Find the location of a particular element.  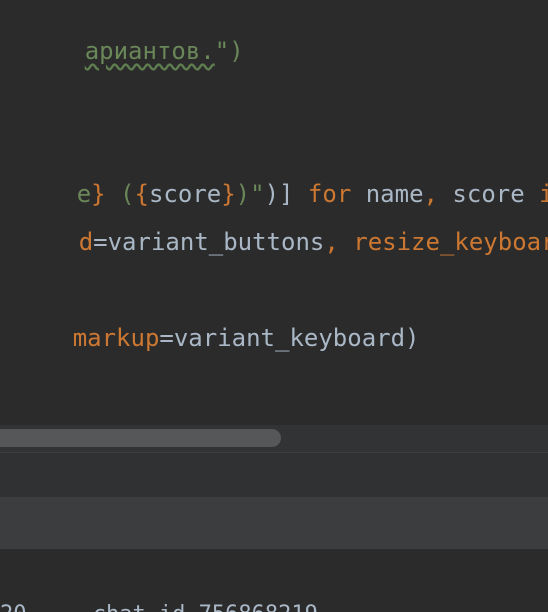

horizontal-scrollbar is located at coordinates (274, 439).